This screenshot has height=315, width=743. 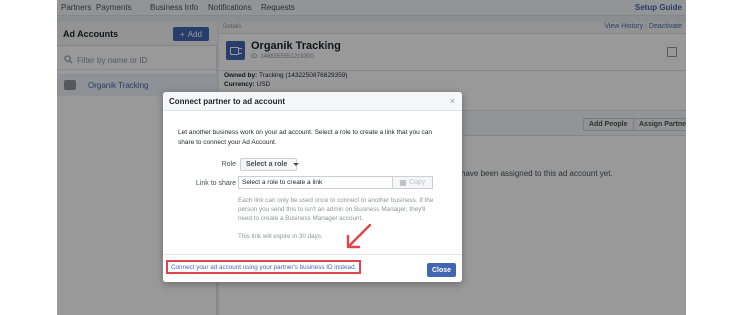 I want to click on red-arrow-annotation, so click(x=359, y=236).